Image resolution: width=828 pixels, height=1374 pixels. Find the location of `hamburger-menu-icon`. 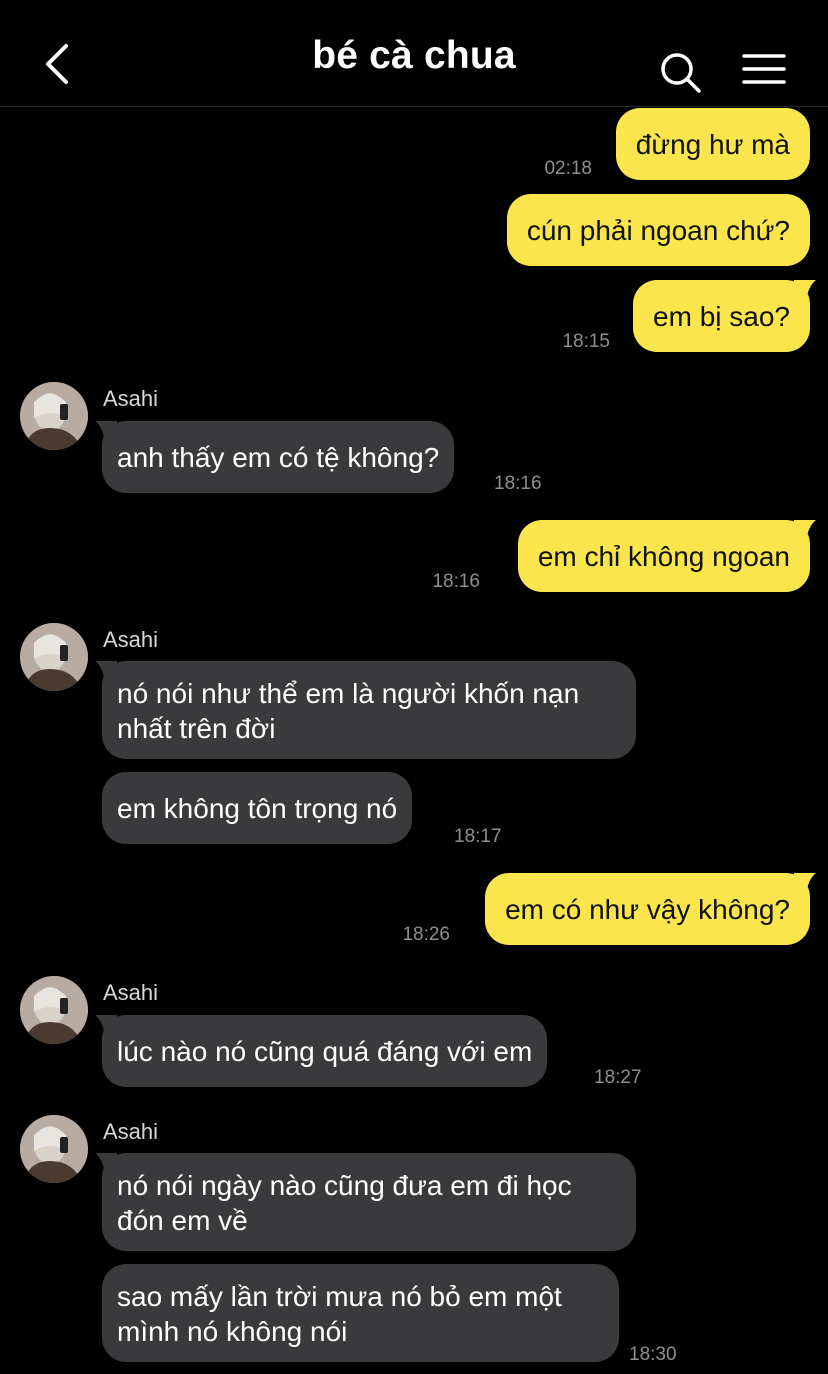

hamburger-menu-icon is located at coordinates (764, 69).